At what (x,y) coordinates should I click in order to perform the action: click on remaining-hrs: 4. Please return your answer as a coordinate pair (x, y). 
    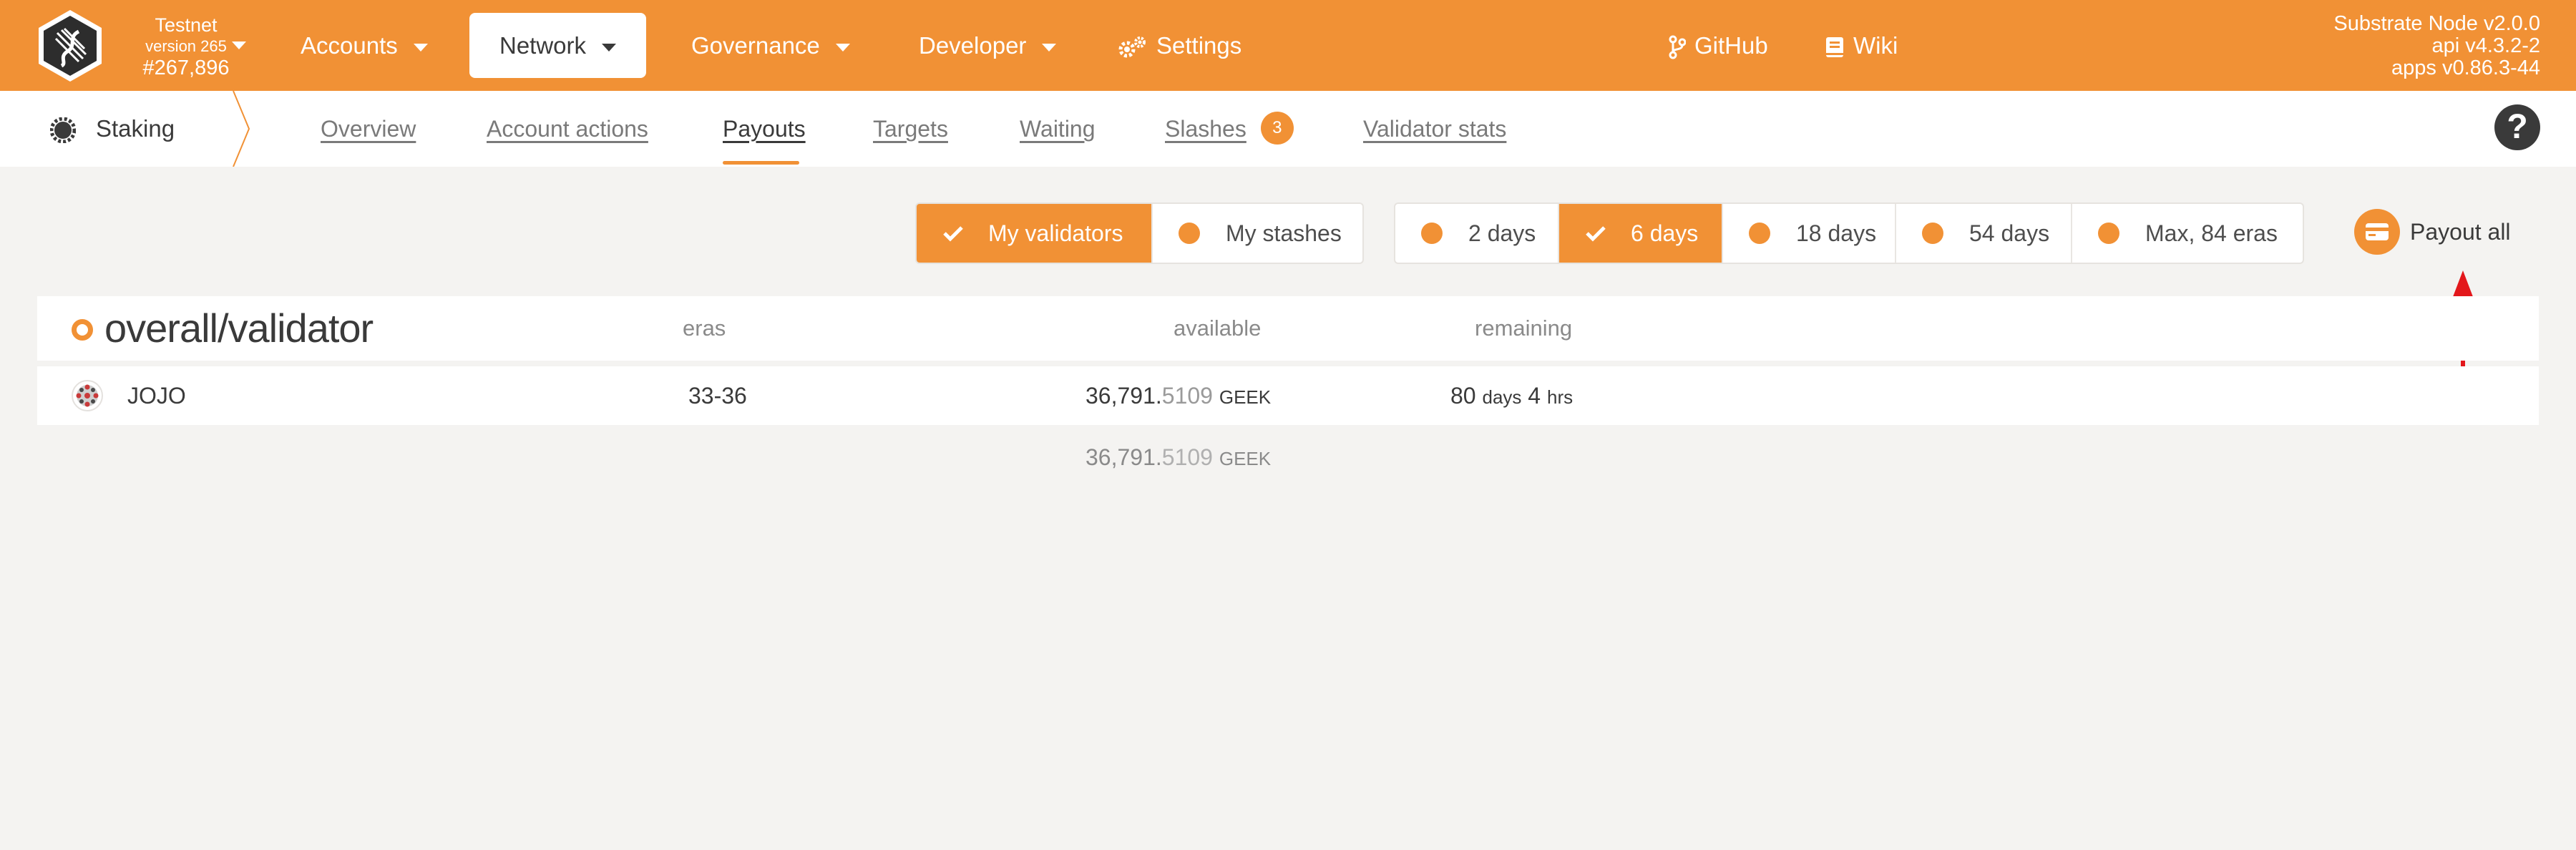
    Looking at the image, I should click on (1534, 396).